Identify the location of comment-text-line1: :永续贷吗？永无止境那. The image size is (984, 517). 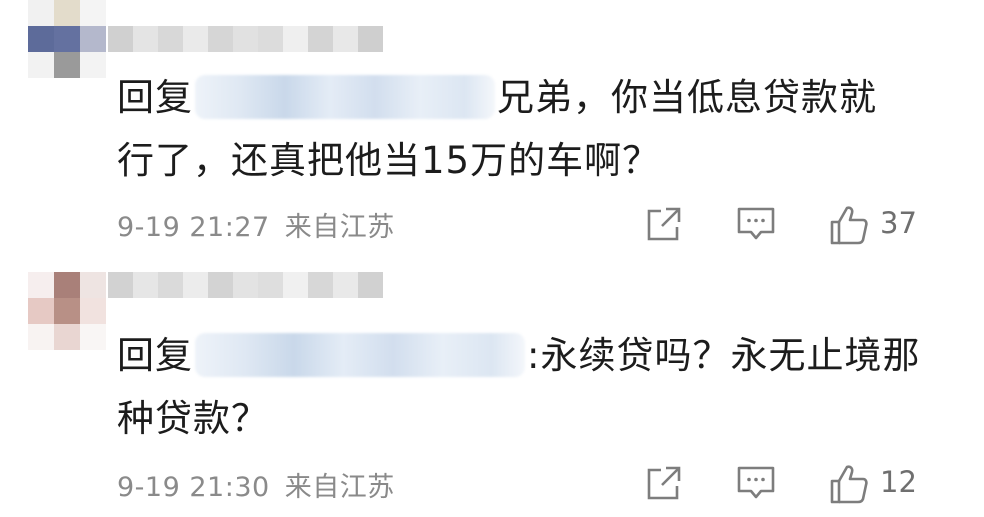
(724, 355).